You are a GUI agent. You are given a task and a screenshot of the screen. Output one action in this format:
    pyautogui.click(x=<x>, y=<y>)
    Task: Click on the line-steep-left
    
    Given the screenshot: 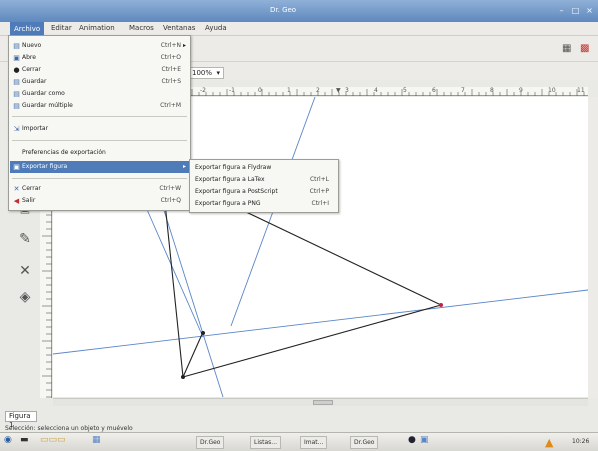 What is the action you would take?
    pyautogui.click(x=192, y=298)
    